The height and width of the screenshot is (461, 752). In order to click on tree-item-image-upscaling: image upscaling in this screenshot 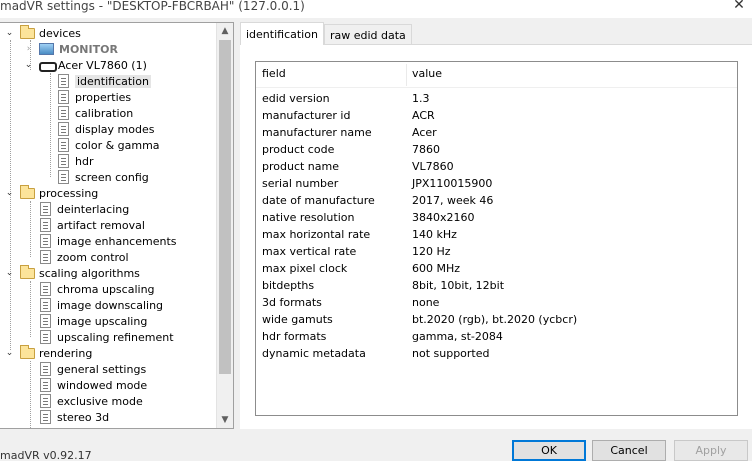, I will do `click(93, 321)`.